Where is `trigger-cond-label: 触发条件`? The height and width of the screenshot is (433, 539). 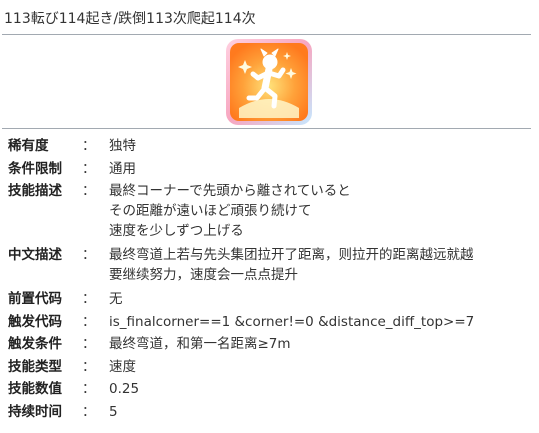
trigger-cond-label: 触发条件 is located at coordinates (35, 344).